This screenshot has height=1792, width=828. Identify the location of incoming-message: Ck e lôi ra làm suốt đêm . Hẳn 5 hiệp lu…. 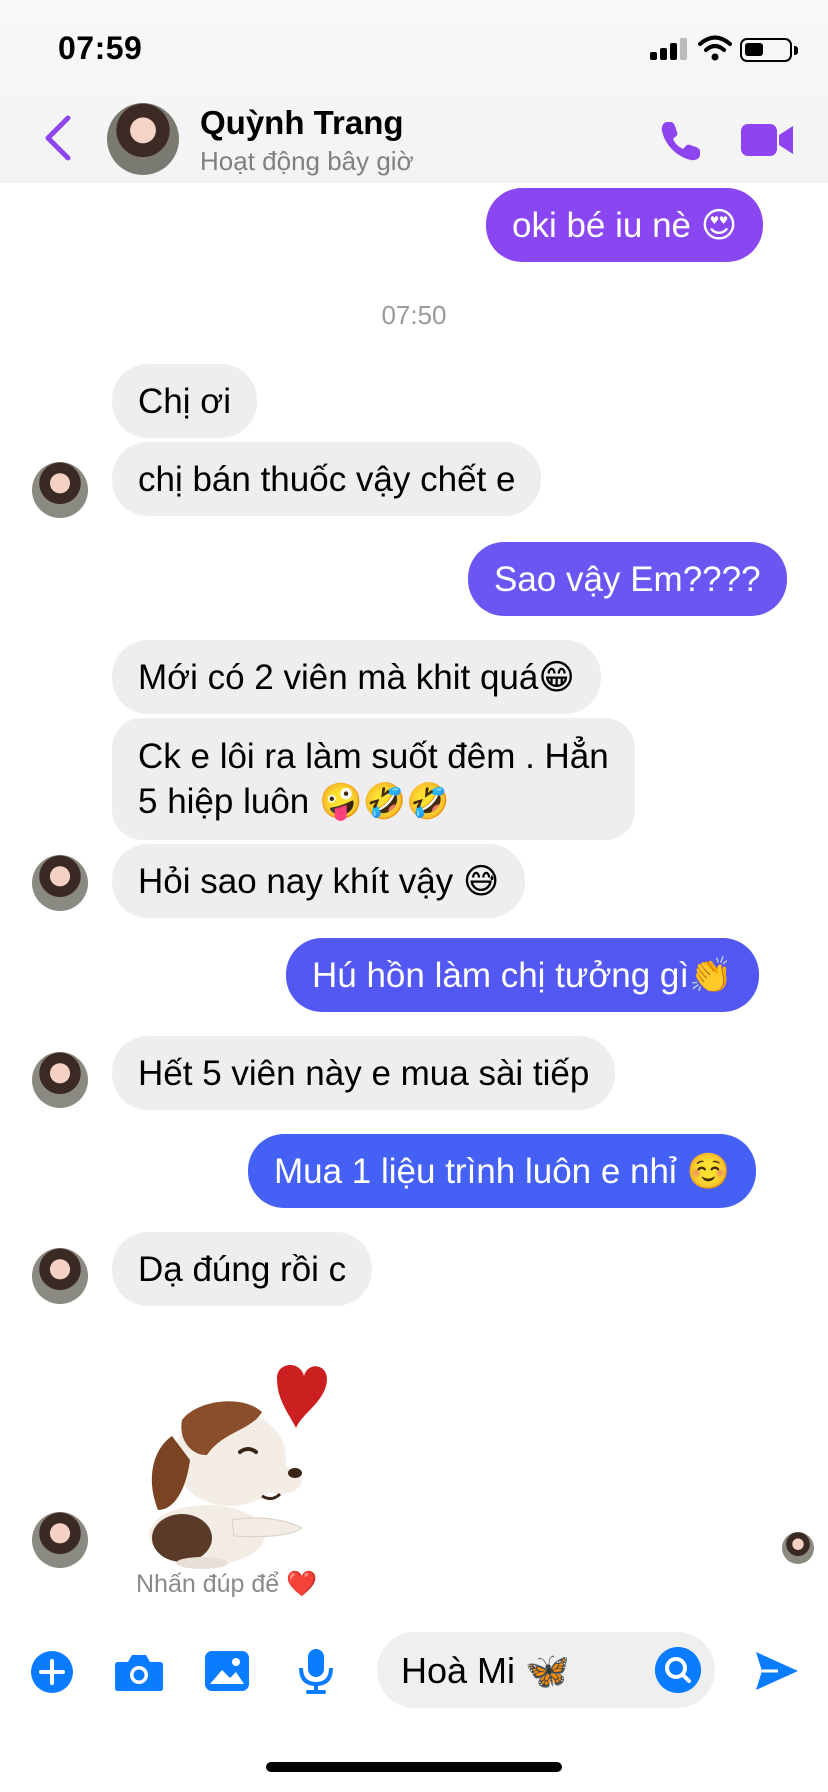
(373, 779).